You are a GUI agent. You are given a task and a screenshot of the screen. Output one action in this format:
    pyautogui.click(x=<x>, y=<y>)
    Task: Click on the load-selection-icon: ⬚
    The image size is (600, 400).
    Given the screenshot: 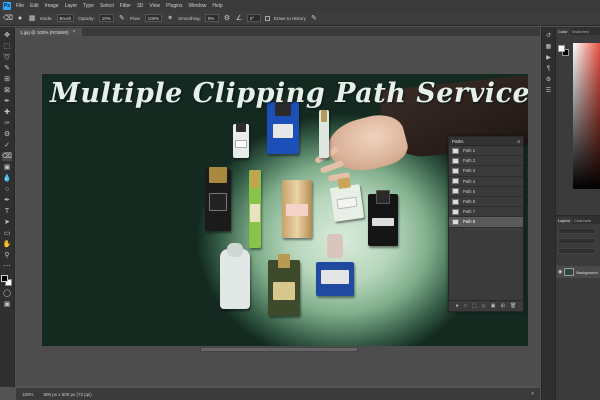 What is the action you would take?
    pyautogui.click(x=474, y=306)
    